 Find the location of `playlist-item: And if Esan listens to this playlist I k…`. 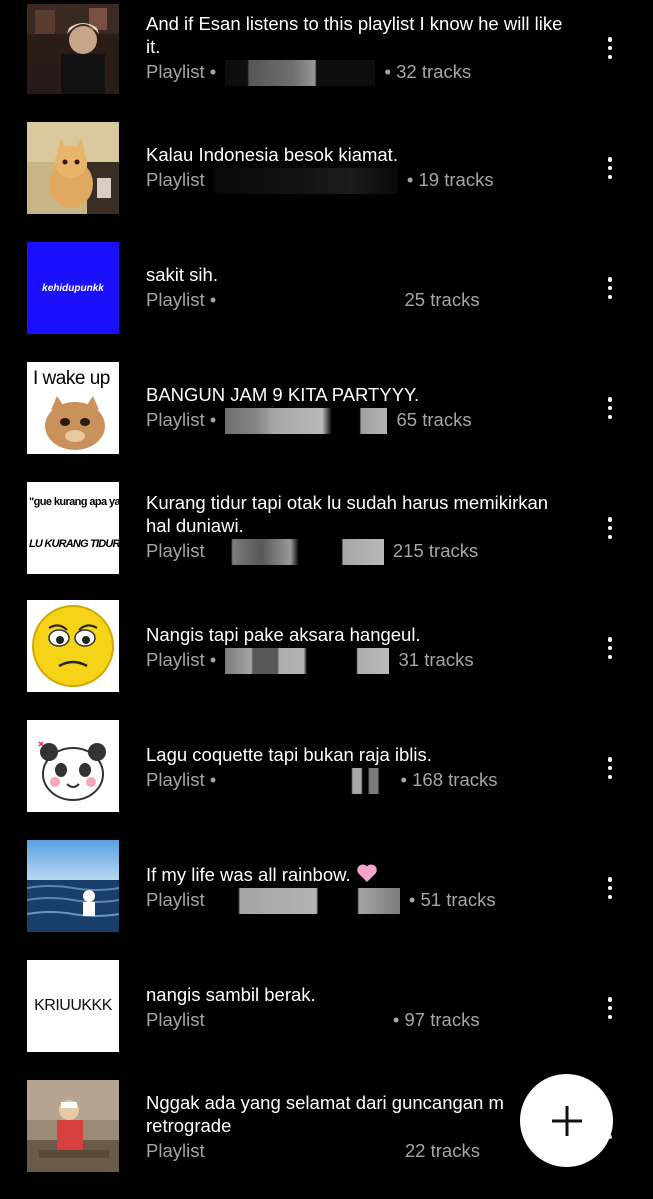

playlist-item: And if Esan listens to this playlist I k… is located at coordinates (326, 50).